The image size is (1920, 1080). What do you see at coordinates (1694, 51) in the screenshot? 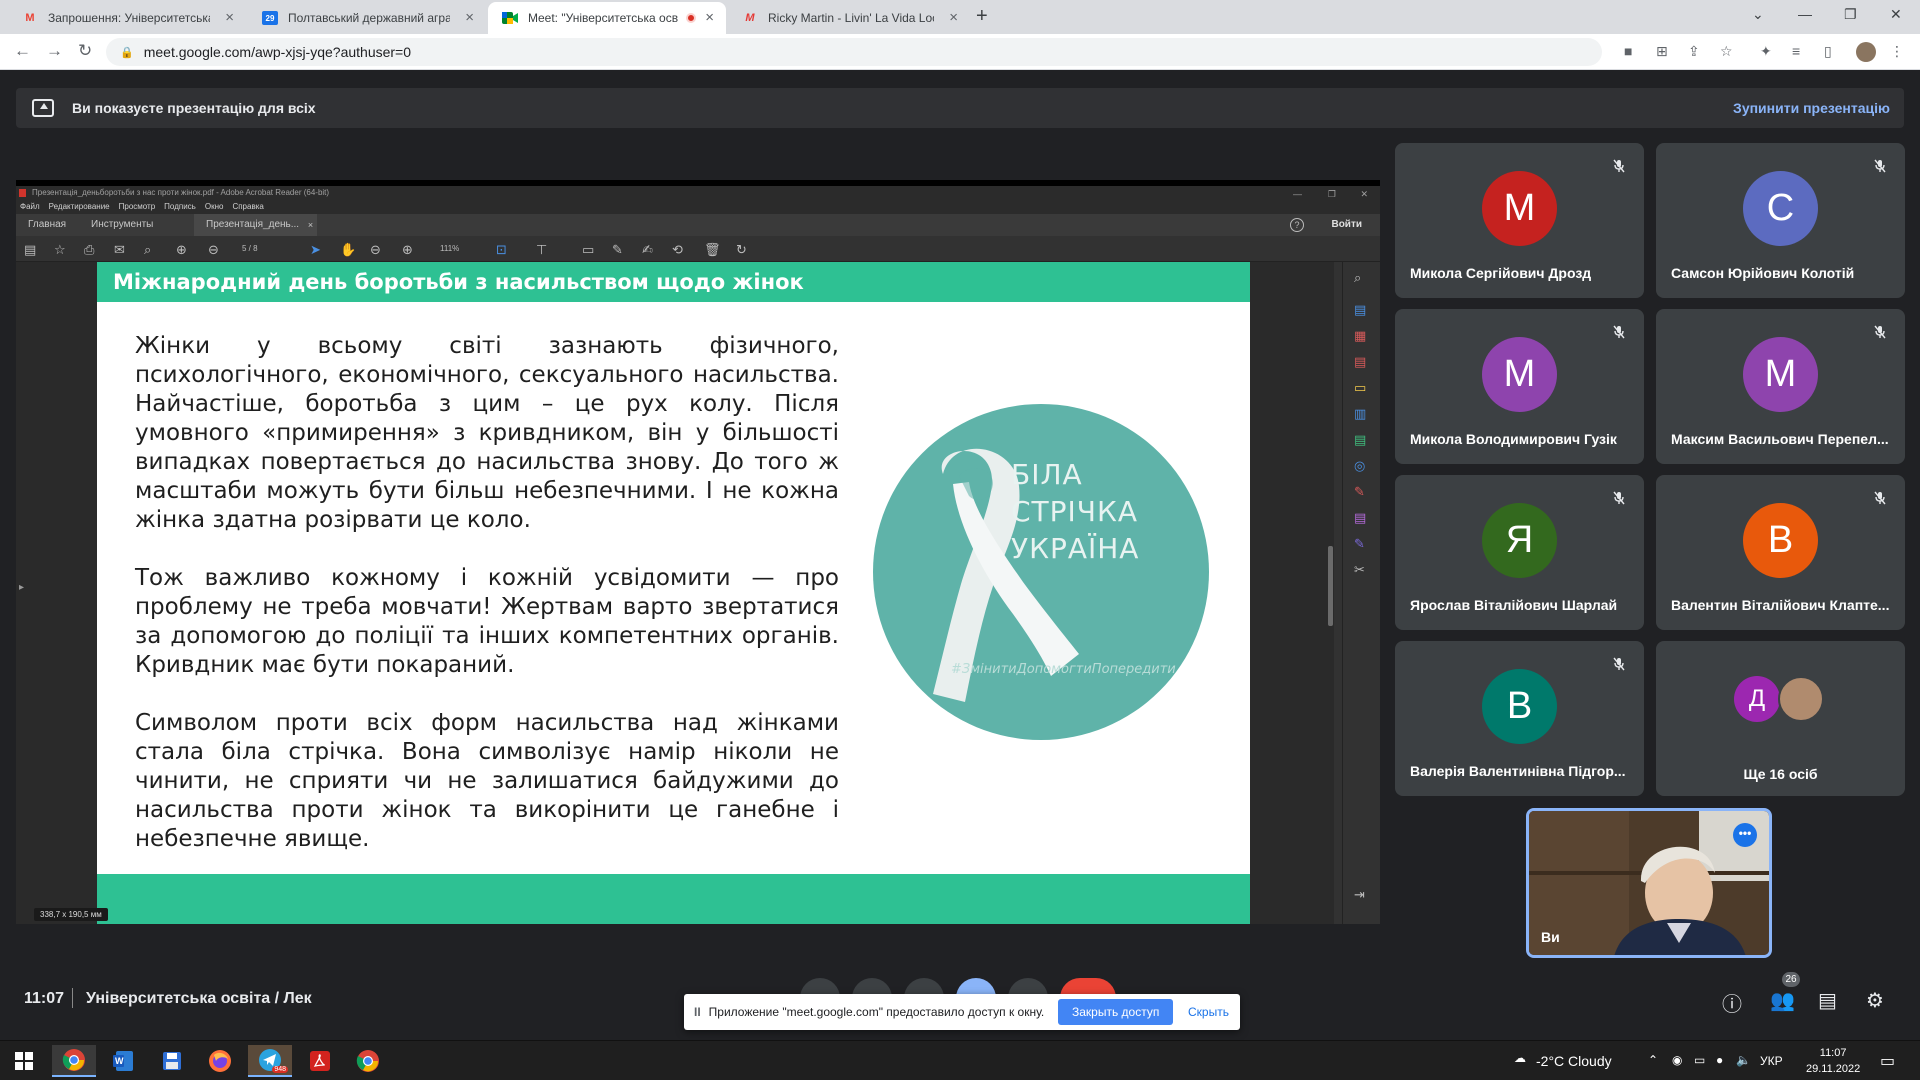
I see `share-icon: ⇪` at bounding box center [1694, 51].